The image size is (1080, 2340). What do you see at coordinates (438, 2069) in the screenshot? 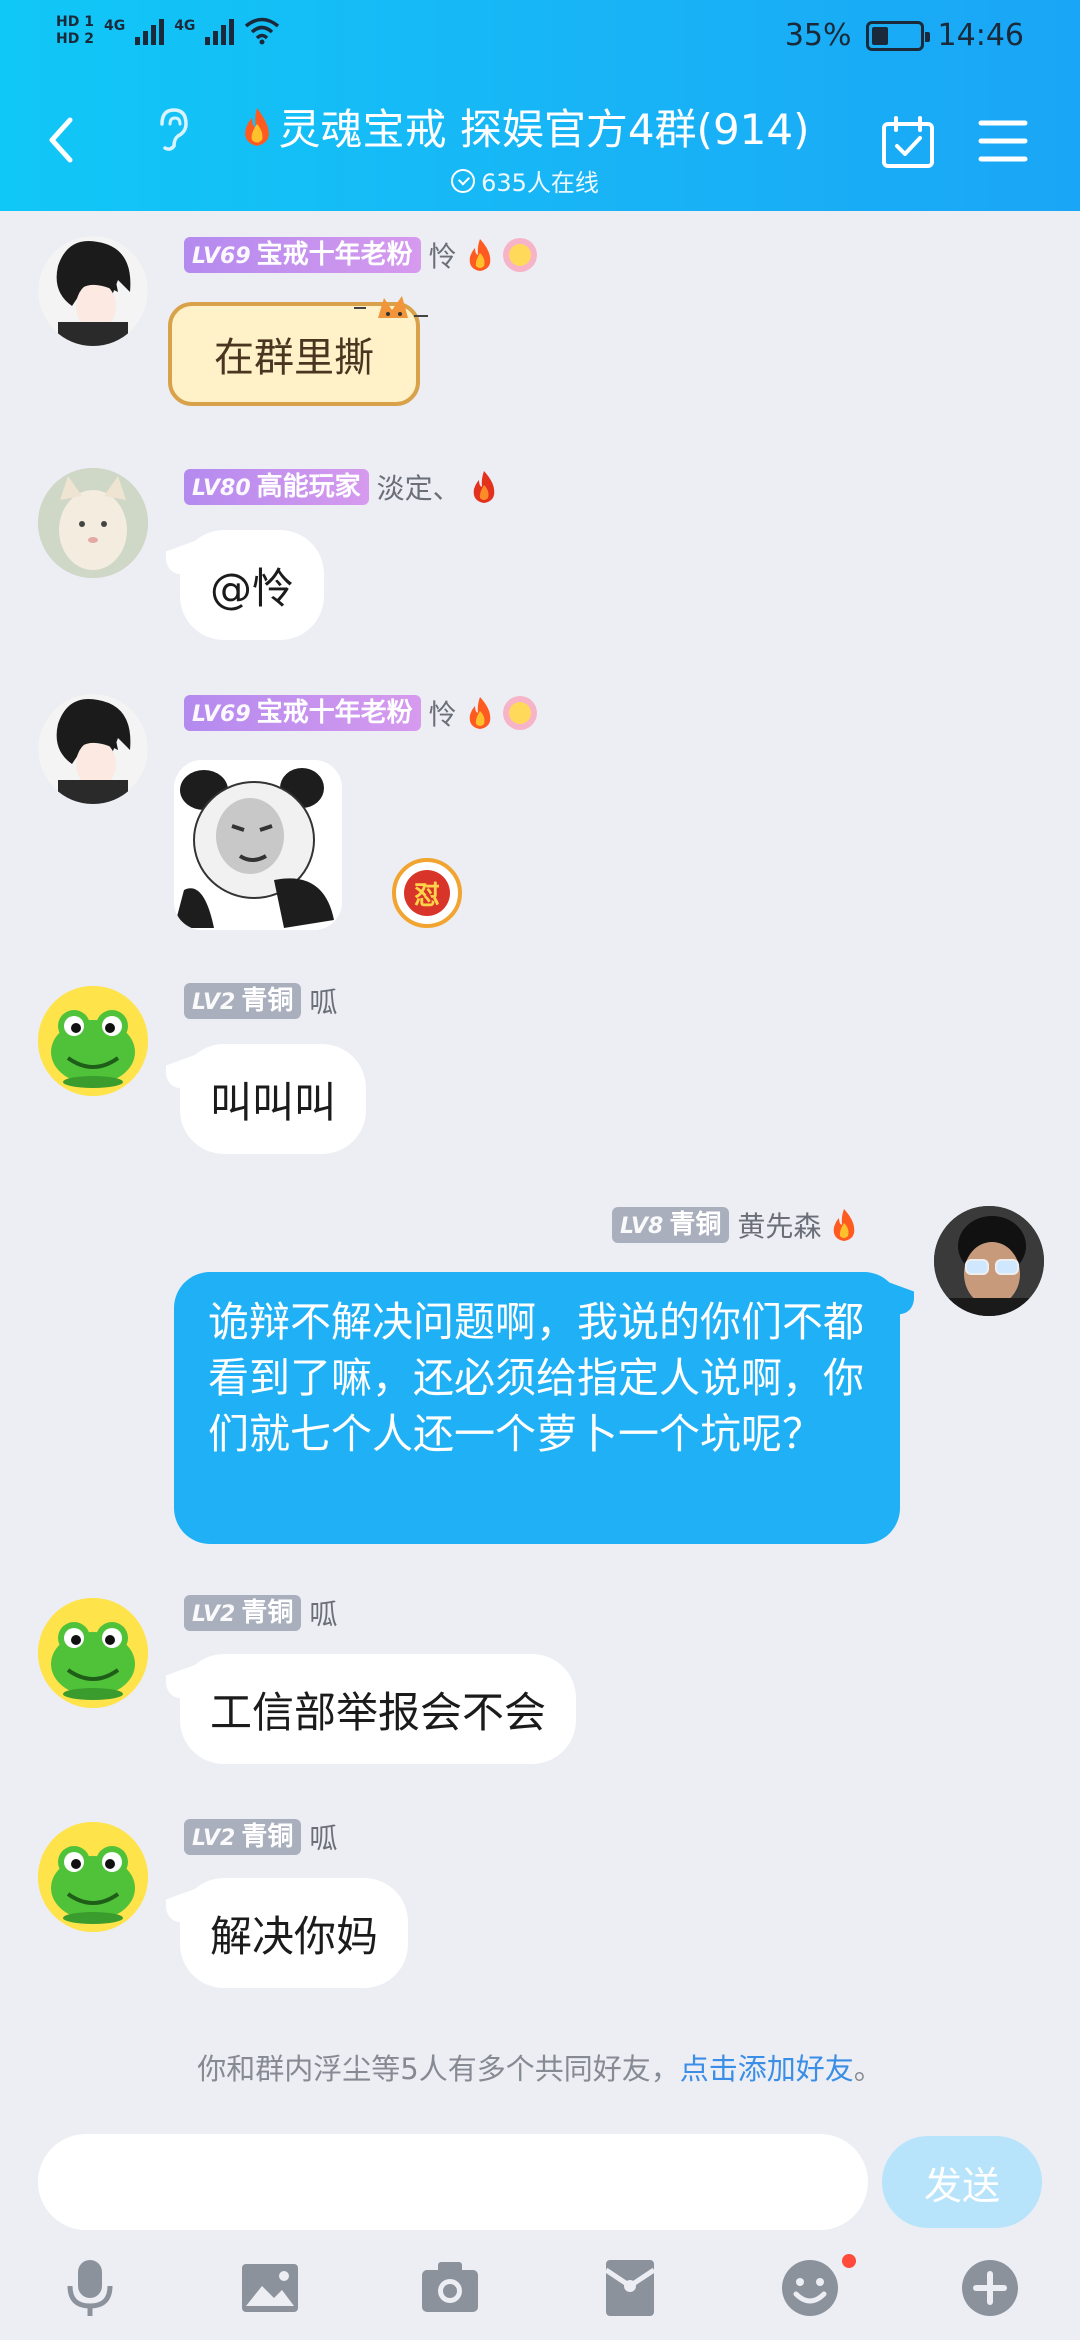
I see `tip-text: 你和群内浮尘等5人有多个共同好友，` at bounding box center [438, 2069].